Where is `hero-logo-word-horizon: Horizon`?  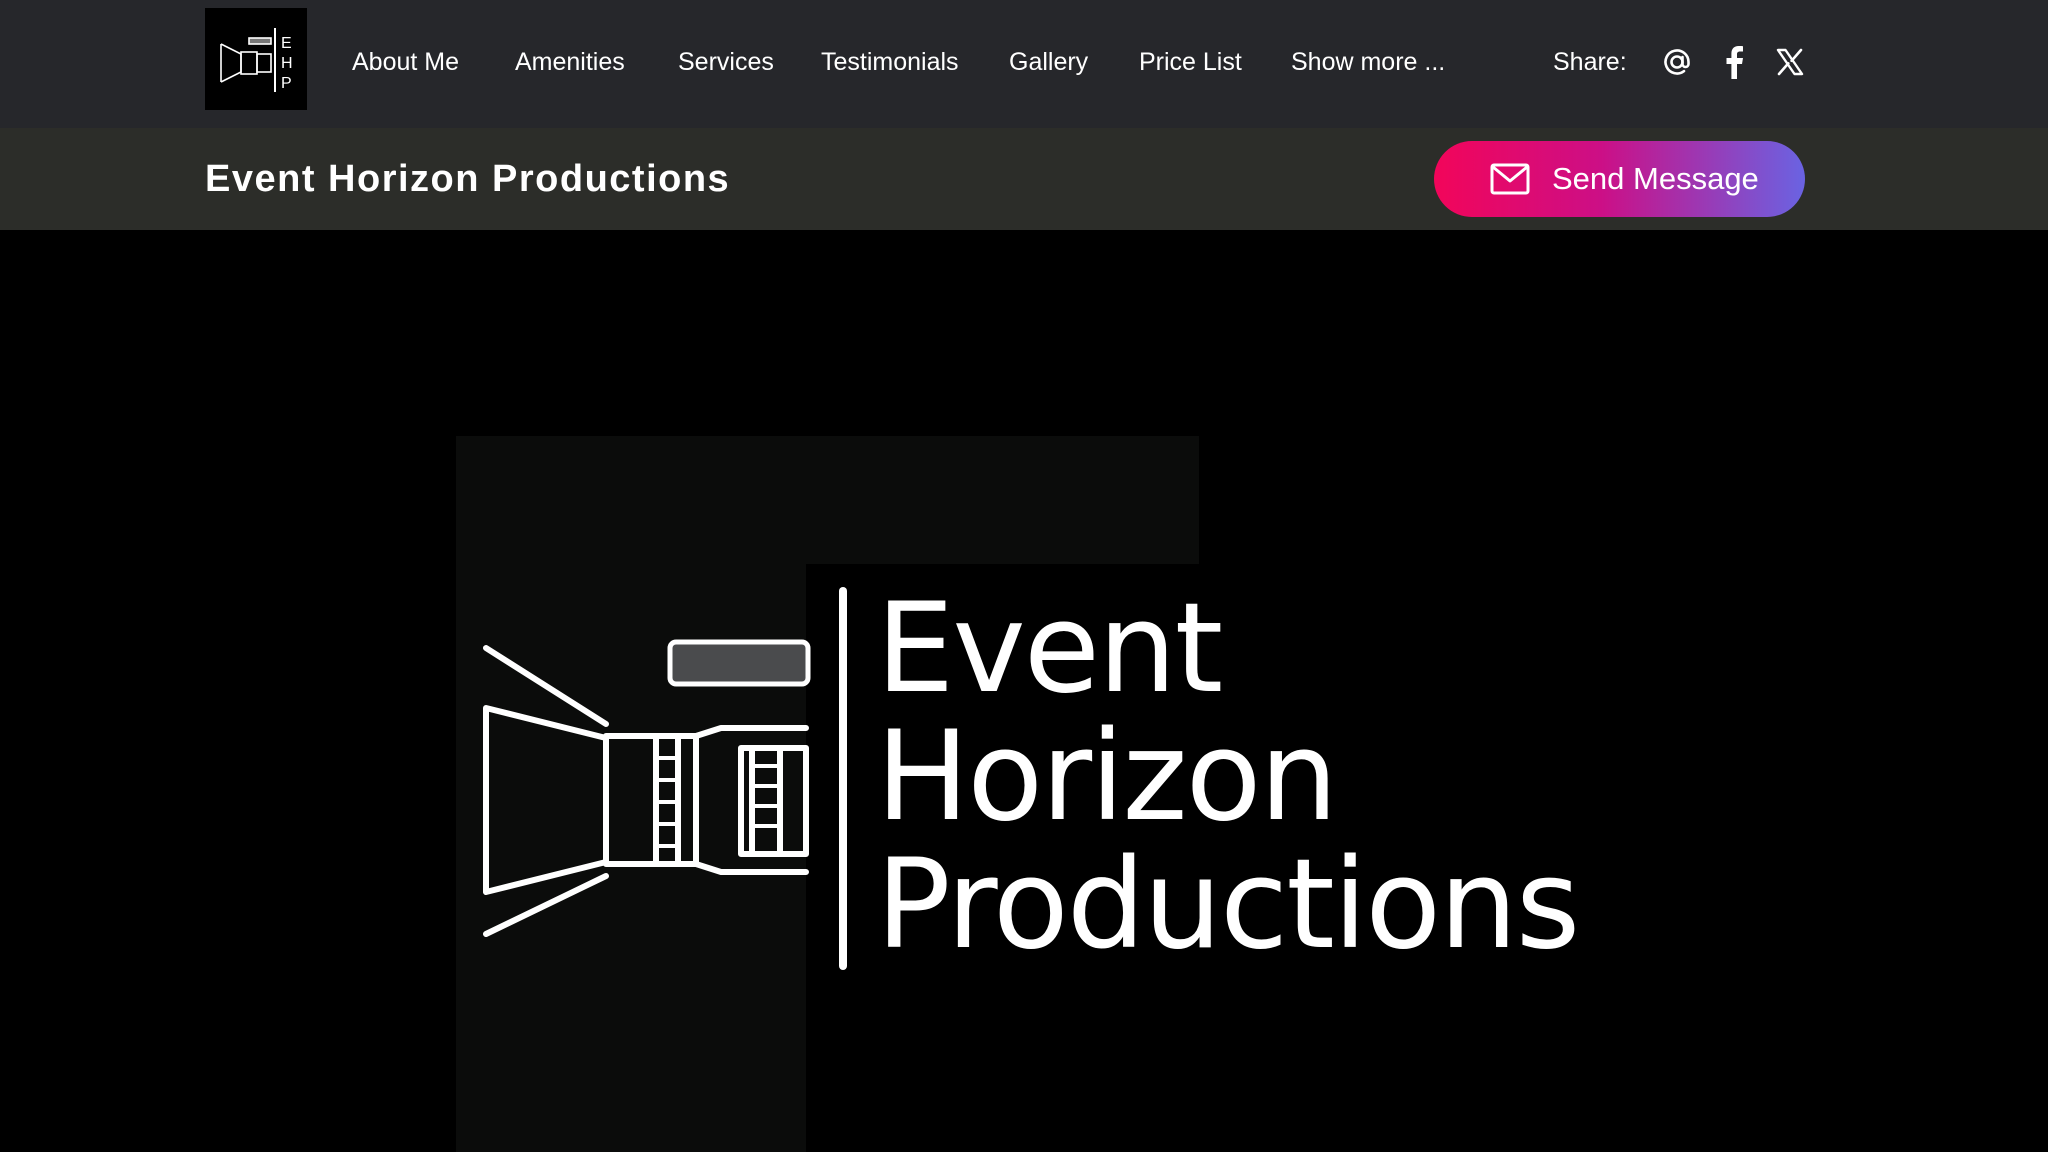
hero-logo-word-horizon: Horizon is located at coordinates (1107, 777).